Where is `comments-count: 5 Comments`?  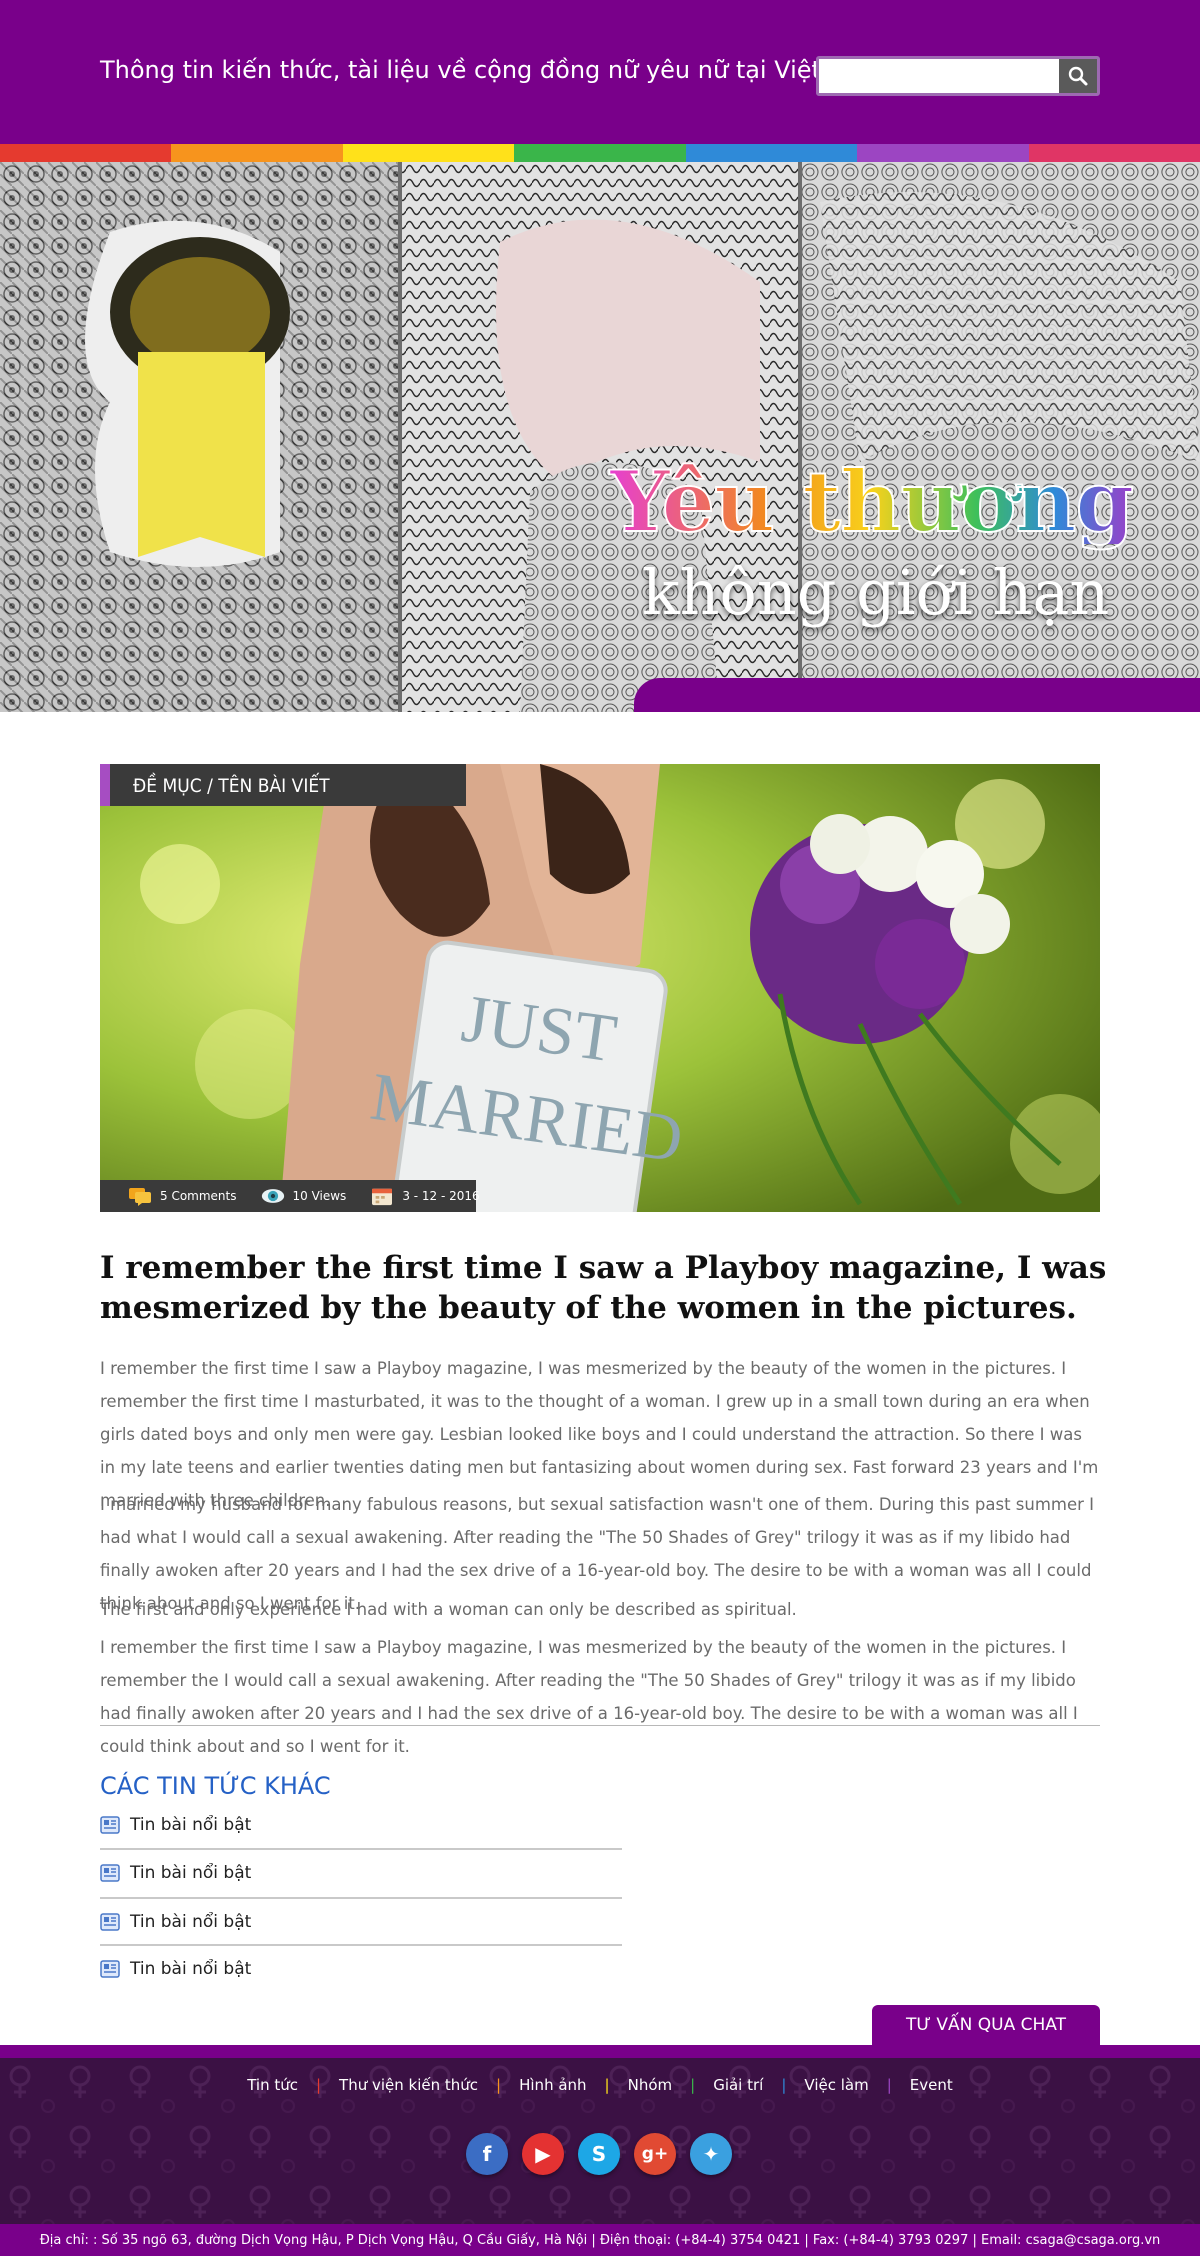
comments-count: 5 Comments is located at coordinates (198, 1196).